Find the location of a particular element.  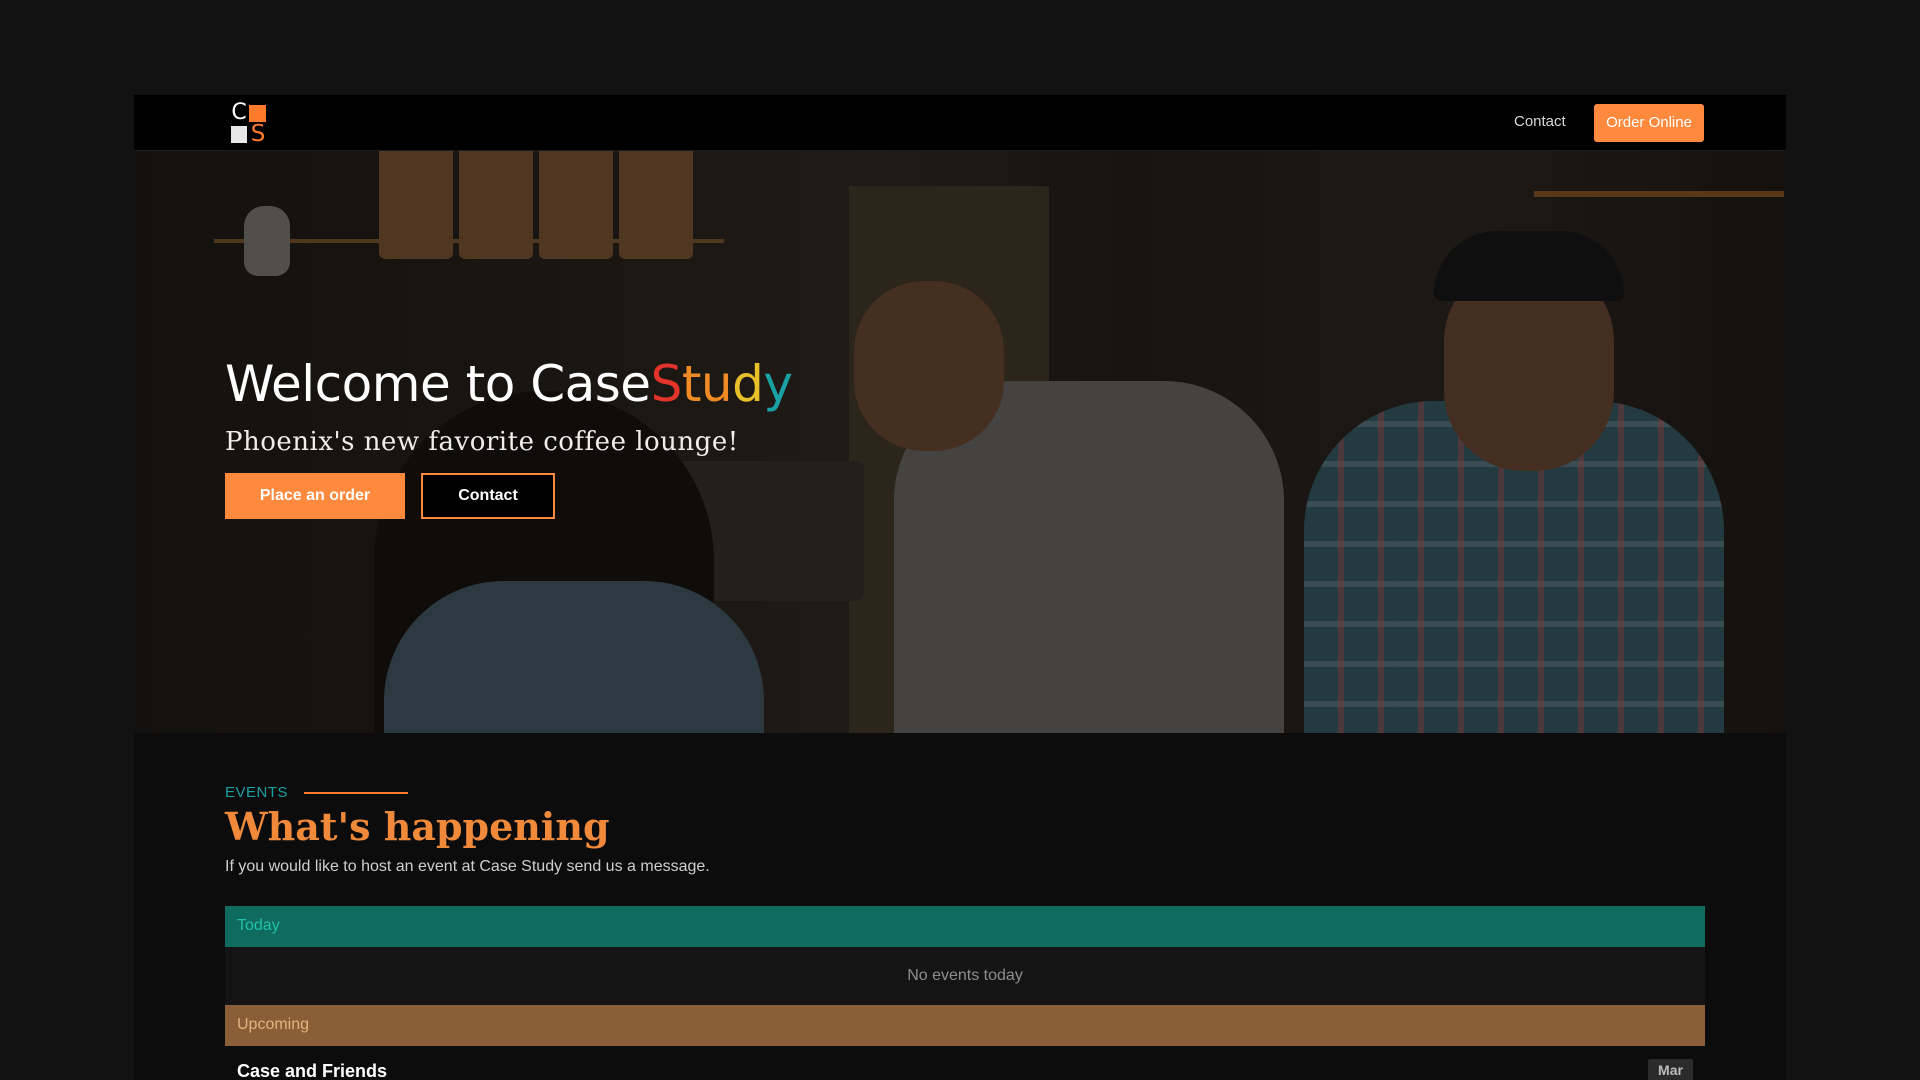

hero-contact-button: Contact is located at coordinates (488, 496).